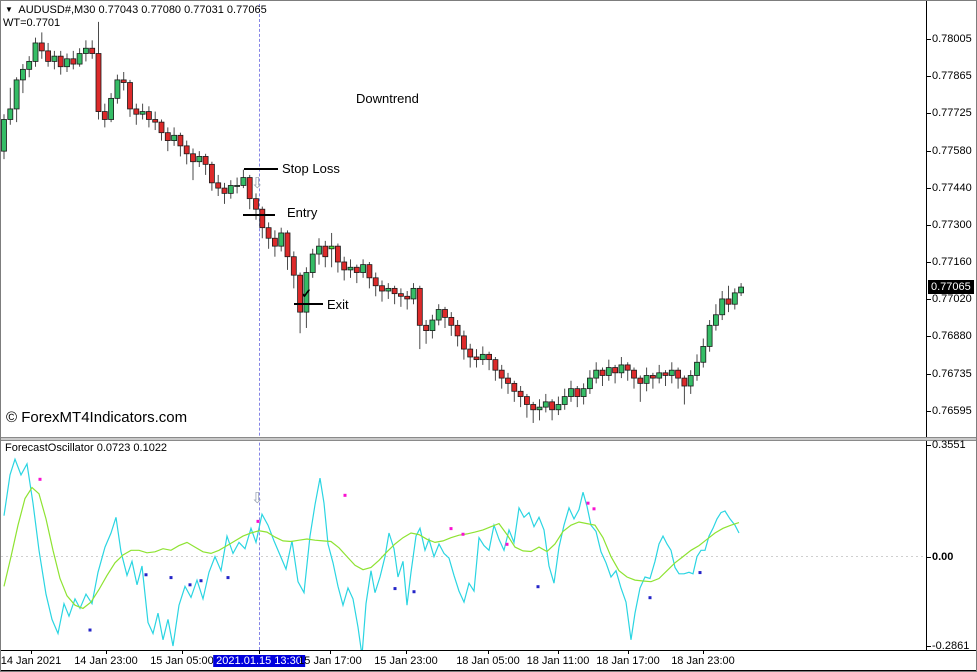 The height and width of the screenshot is (672, 977). Describe the element at coordinates (259, 661) in the screenshot. I see `selected-time-label: 2021.01.15 13:30` at that location.